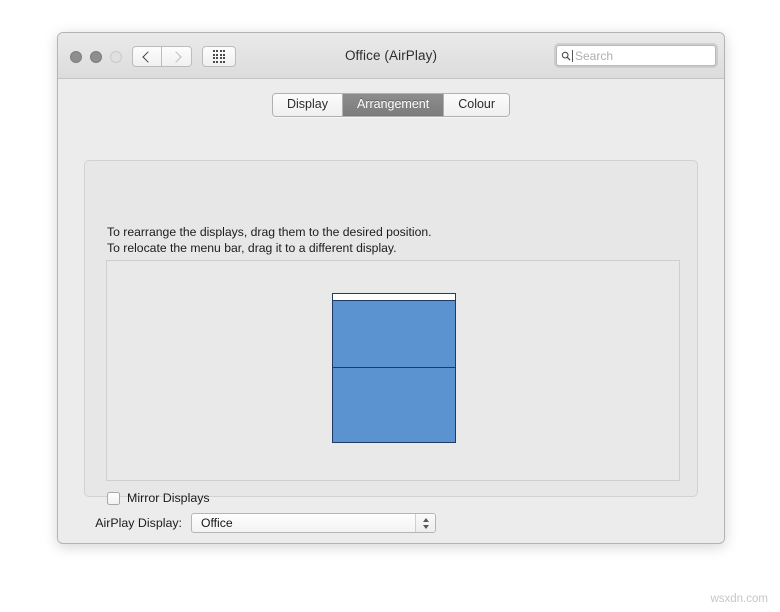  Describe the element at coordinates (217, 523) in the screenshot. I see `airplay-display-value: Office` at that location.